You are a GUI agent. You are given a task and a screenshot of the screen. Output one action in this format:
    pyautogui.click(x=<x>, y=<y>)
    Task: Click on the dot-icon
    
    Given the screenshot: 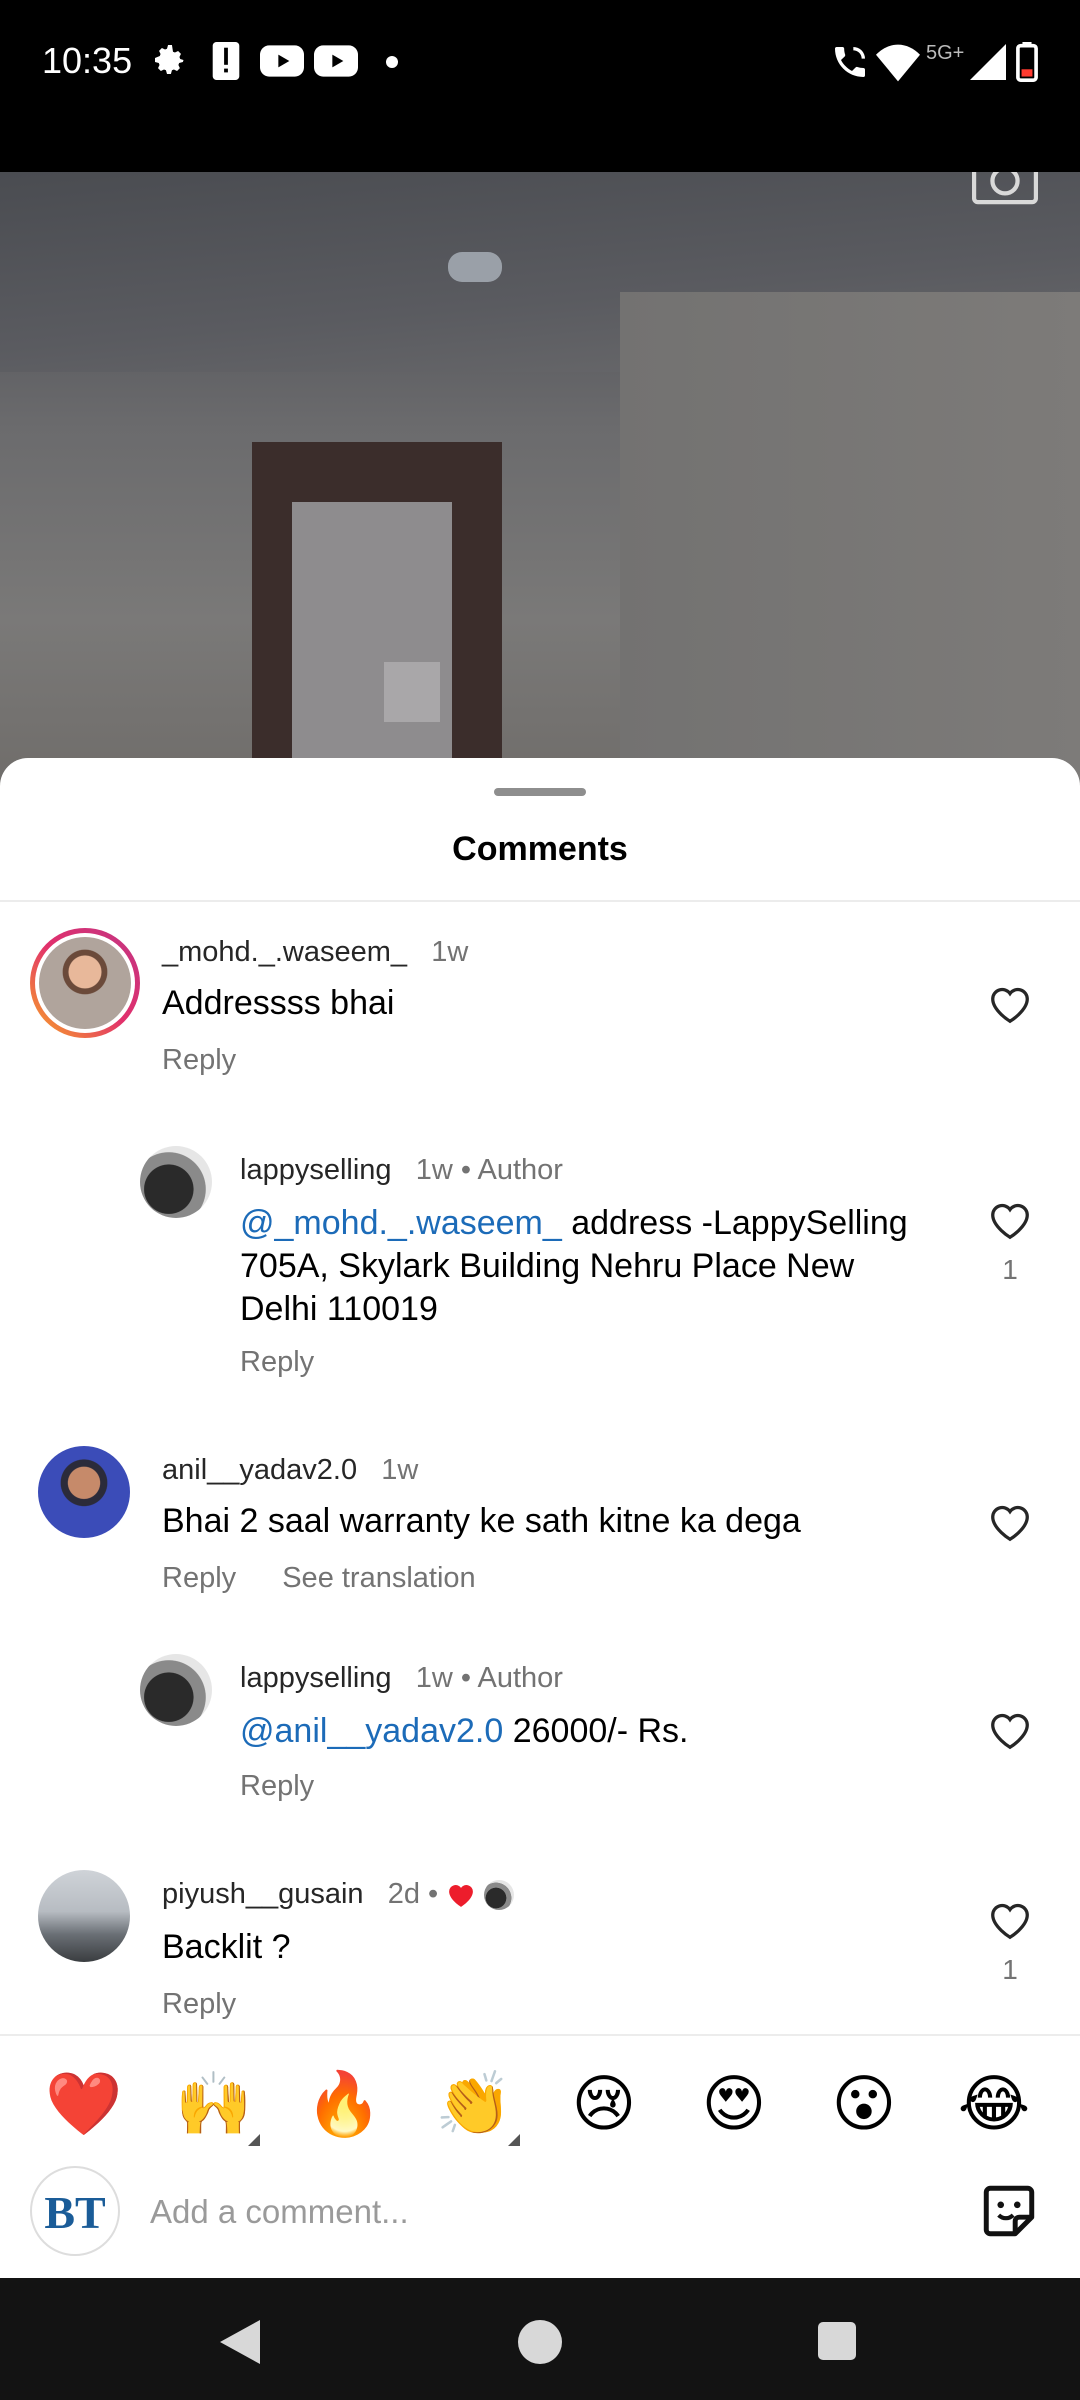 What is the action you would take?
    pyautogui.click(x=392, y=62)
    